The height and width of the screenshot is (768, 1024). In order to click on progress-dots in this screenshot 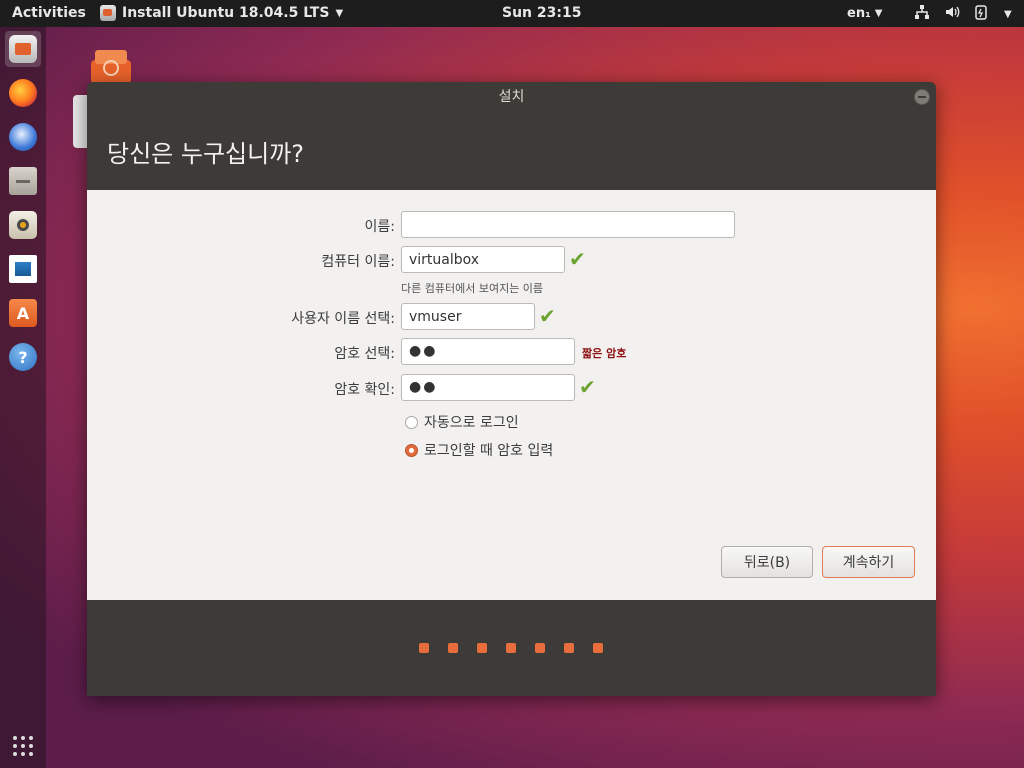, I will do `click(511, 648)`.